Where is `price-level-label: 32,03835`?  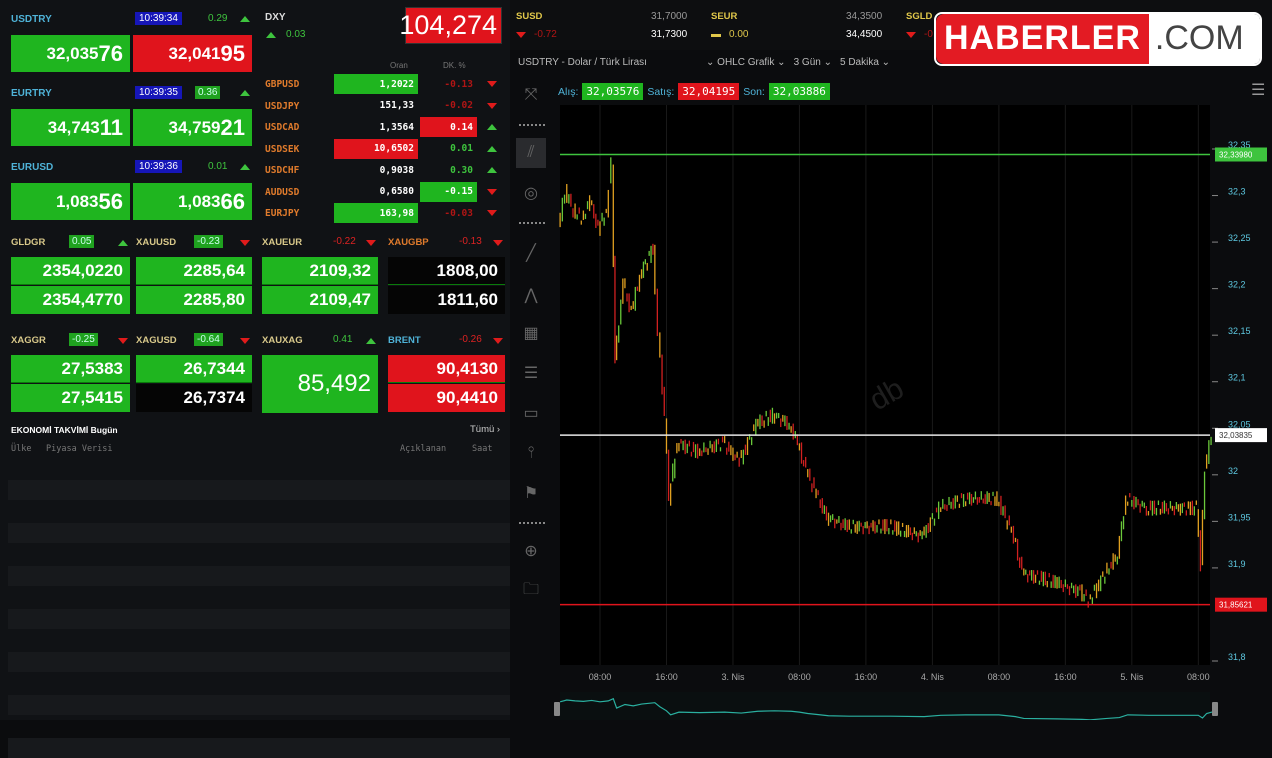 price-level-label: 32,03835 is located at coordinates (1236, 435).